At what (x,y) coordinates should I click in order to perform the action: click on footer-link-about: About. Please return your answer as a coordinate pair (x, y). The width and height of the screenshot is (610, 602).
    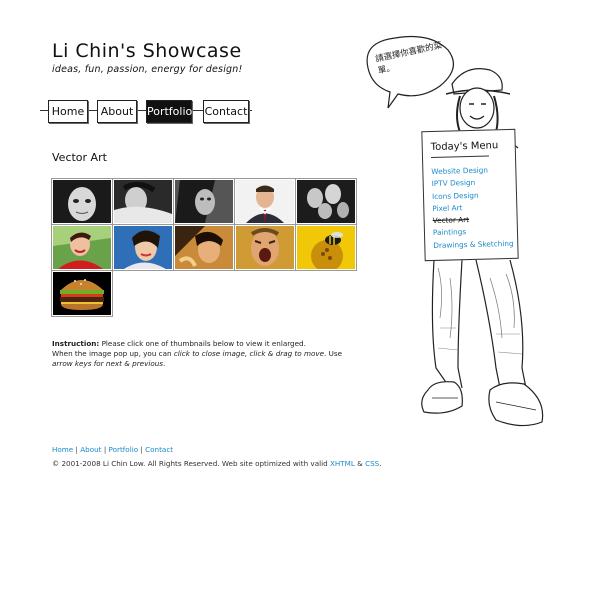
    Looking at the image, I should click on (90, 449).